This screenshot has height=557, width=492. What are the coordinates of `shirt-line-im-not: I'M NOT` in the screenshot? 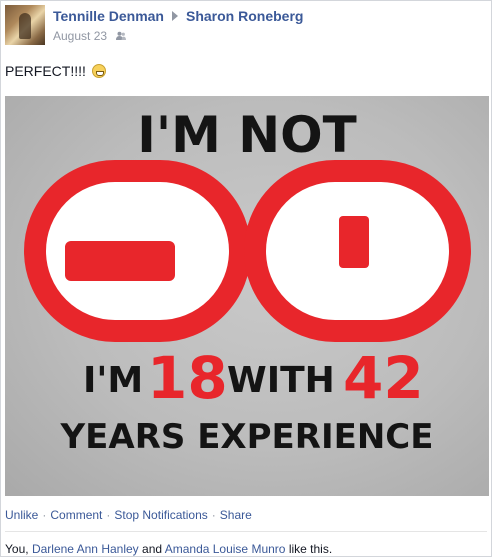 It's located at (247, 135).